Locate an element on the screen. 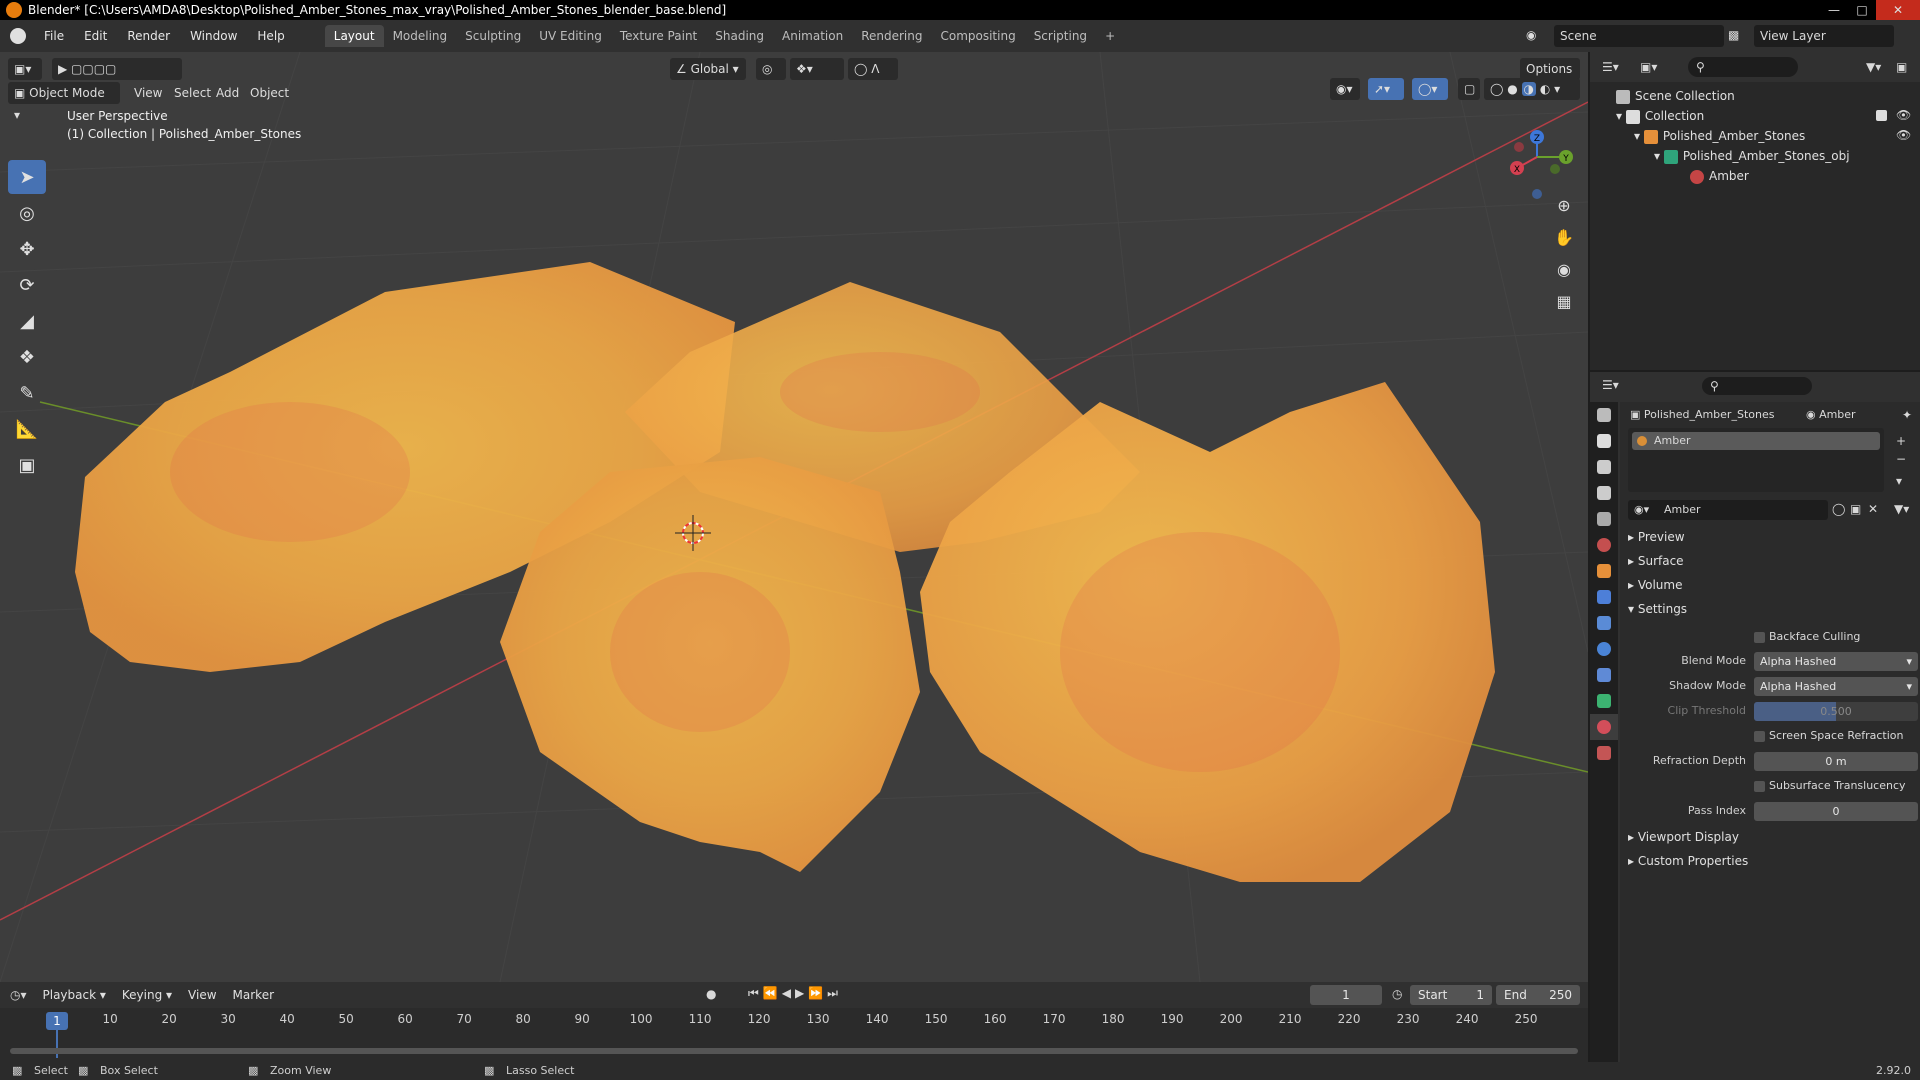 The image size is (1920, 1080). timeline-scrollbar is located at coordinates (794, 1051).